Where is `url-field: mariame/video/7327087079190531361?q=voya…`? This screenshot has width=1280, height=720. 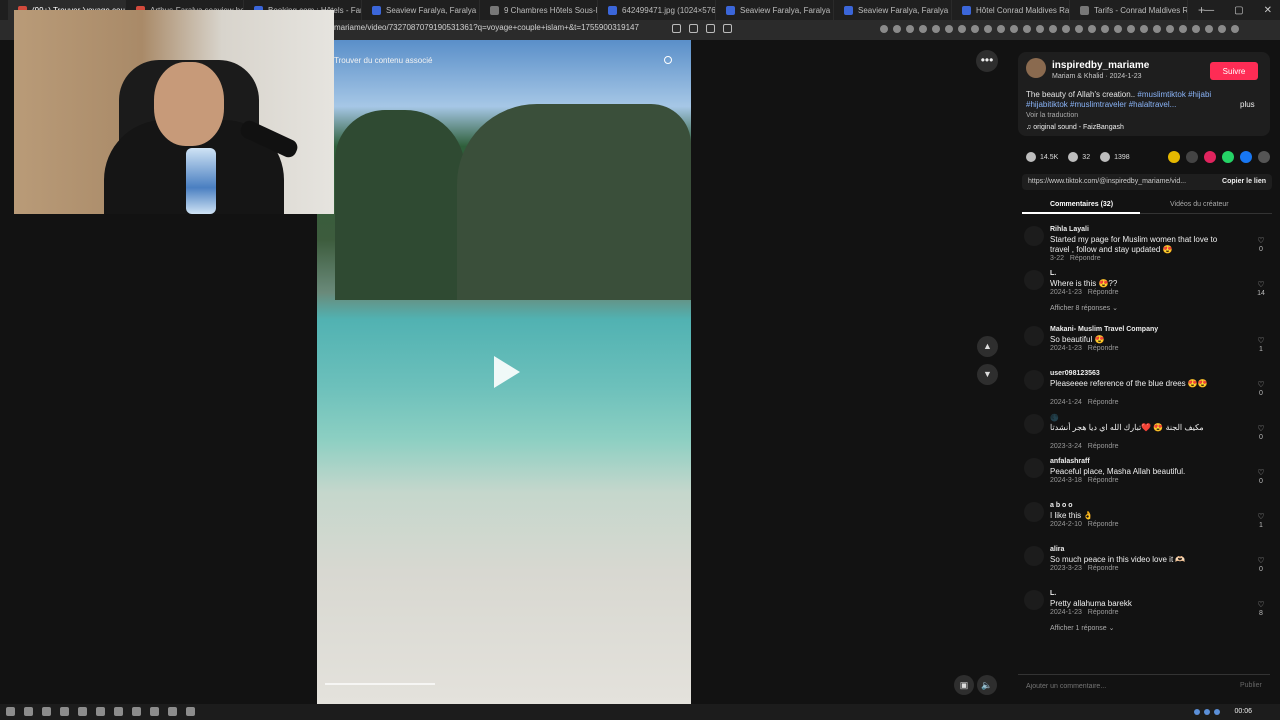
url-field: mariame/video/7327087079190531361?q=voya… is located at coordinates (486, 27).